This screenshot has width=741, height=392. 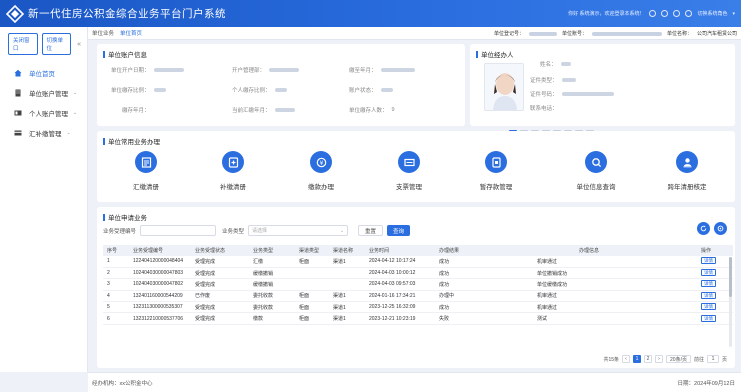 I want to click on biz-unit-query: 单位信息查询, so click(x=596, y=171).